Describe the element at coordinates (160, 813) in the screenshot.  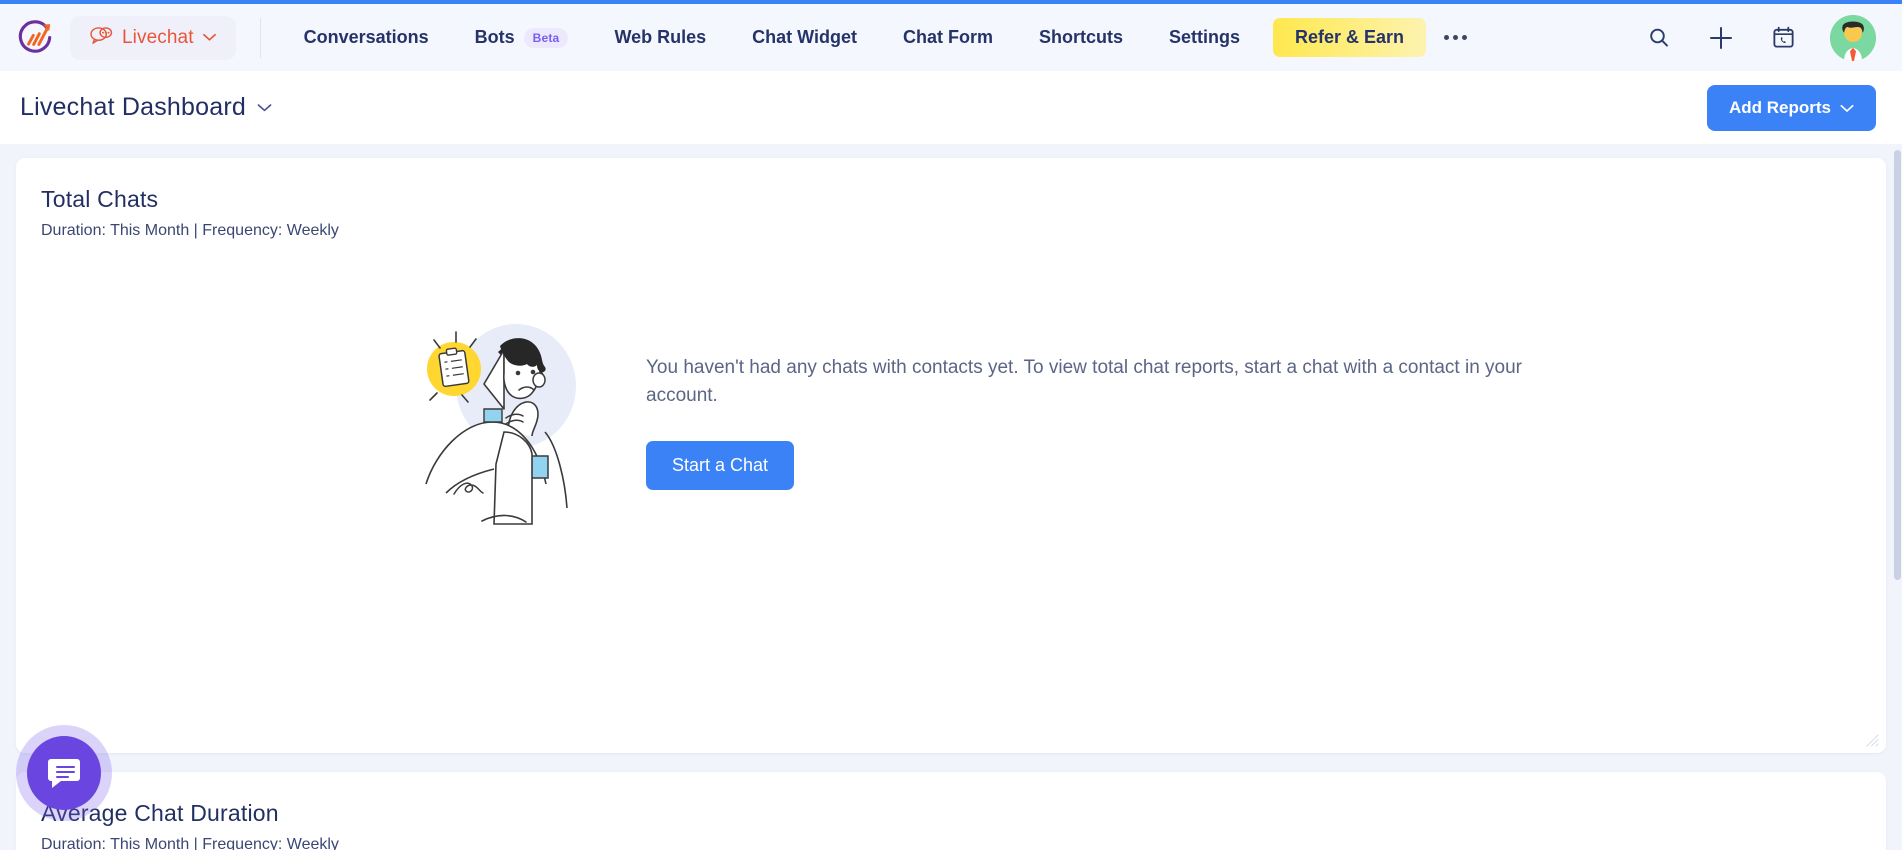
I see `card-title: Average Chat Duration` at that location.